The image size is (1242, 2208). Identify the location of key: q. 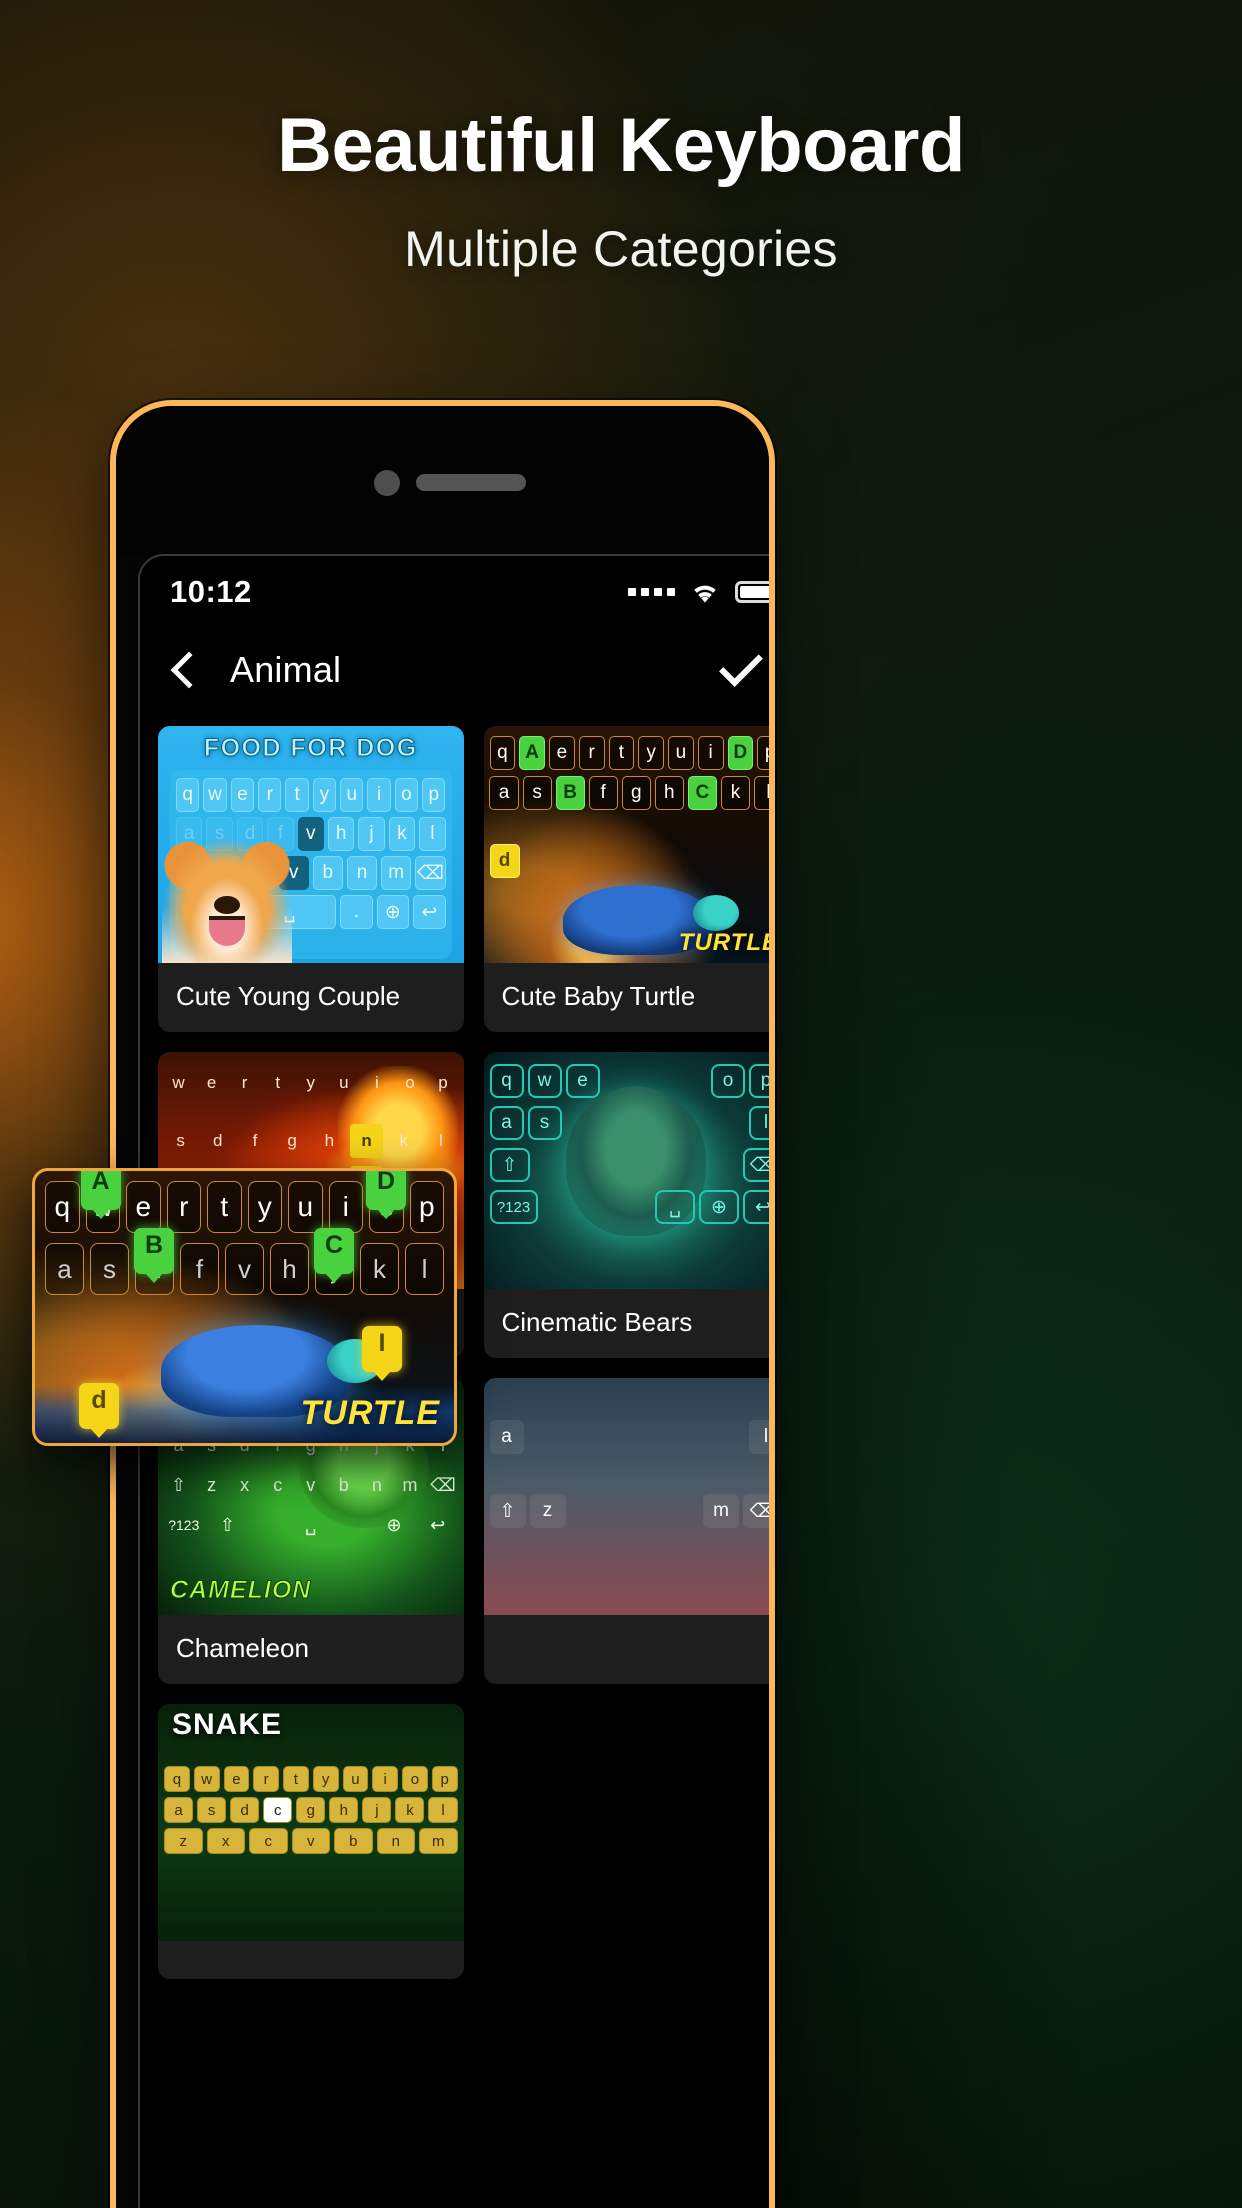
(62, 1207).